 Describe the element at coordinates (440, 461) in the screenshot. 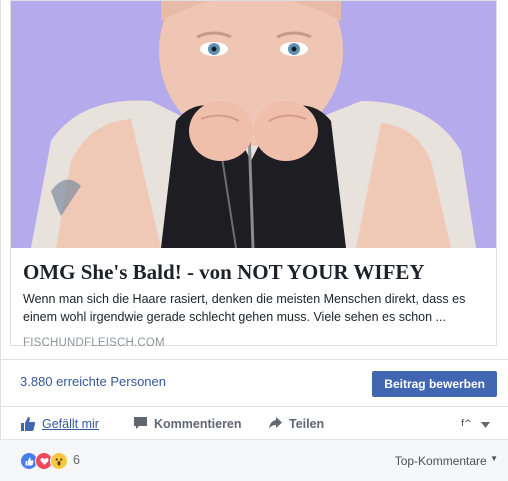

I see `comment-sort-label: Top-Kommentare` at that location.